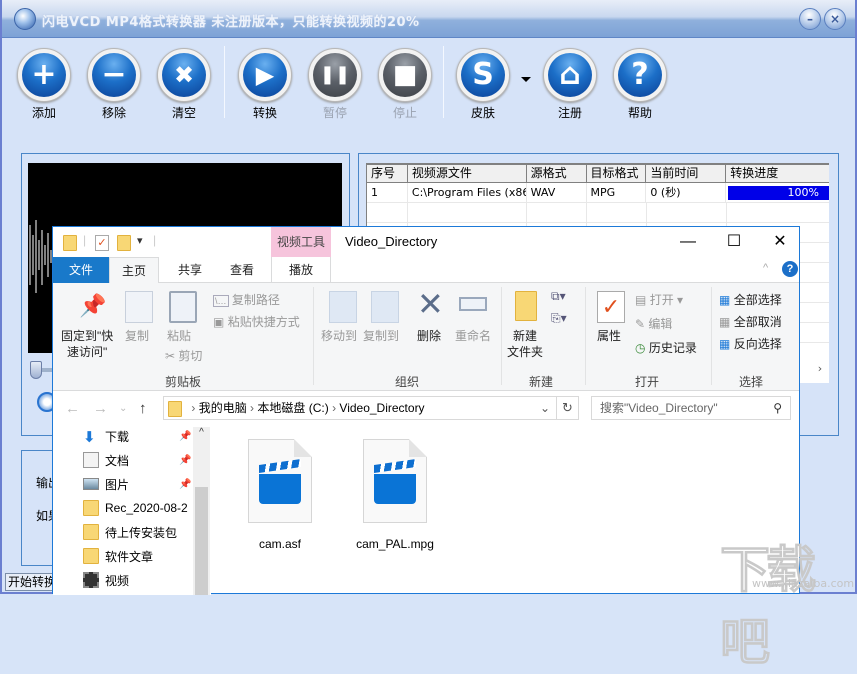 This screenshot has width=857, height=674. What do you see at coordinates (72, 408) in the screenshot?
I see `back-icon: ←` at bounding box center [72, 408].